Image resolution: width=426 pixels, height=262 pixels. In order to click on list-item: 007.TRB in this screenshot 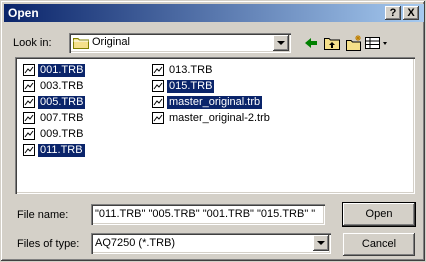, I will do `click(54, 118)`.